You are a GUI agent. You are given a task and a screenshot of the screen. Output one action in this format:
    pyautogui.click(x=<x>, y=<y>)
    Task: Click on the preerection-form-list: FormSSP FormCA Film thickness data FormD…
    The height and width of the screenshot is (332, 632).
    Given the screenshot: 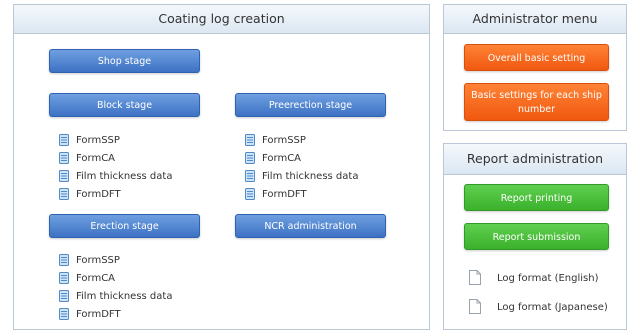 What is the action you would take?
    pyautogui.click(x=301, y=167)
    